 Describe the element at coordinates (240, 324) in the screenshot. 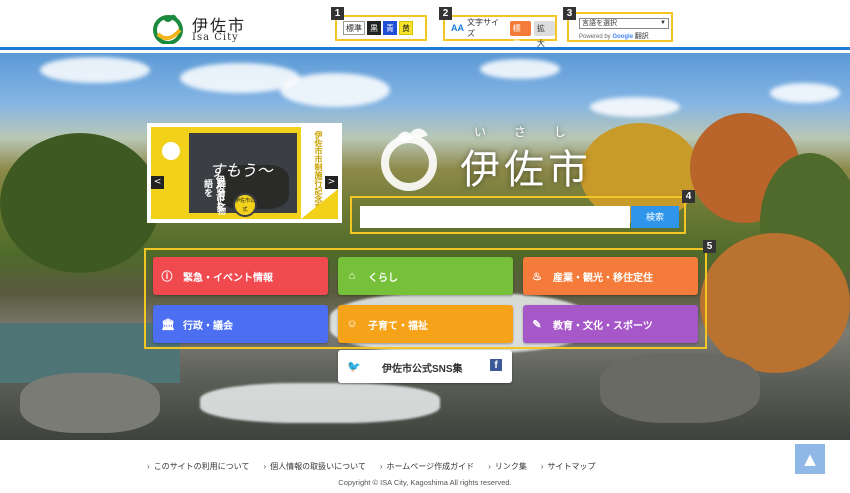

I see `category-button: 🏛 行政・議会` at that location.